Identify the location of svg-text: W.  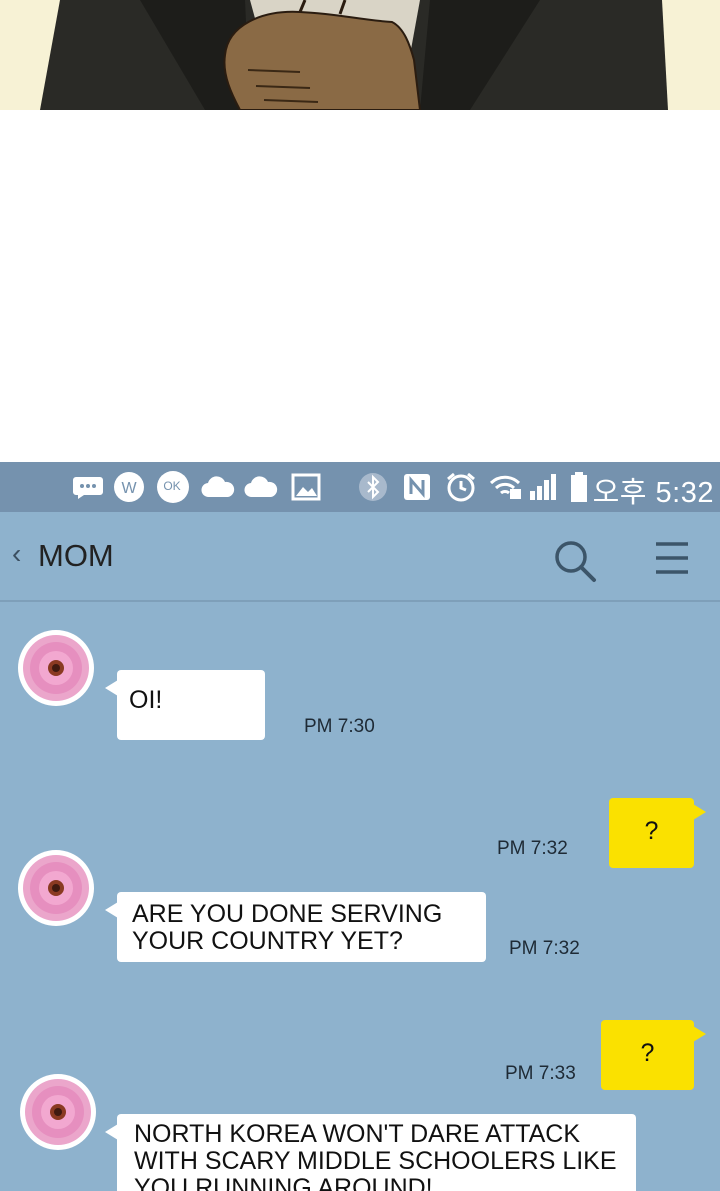
(129, 488).